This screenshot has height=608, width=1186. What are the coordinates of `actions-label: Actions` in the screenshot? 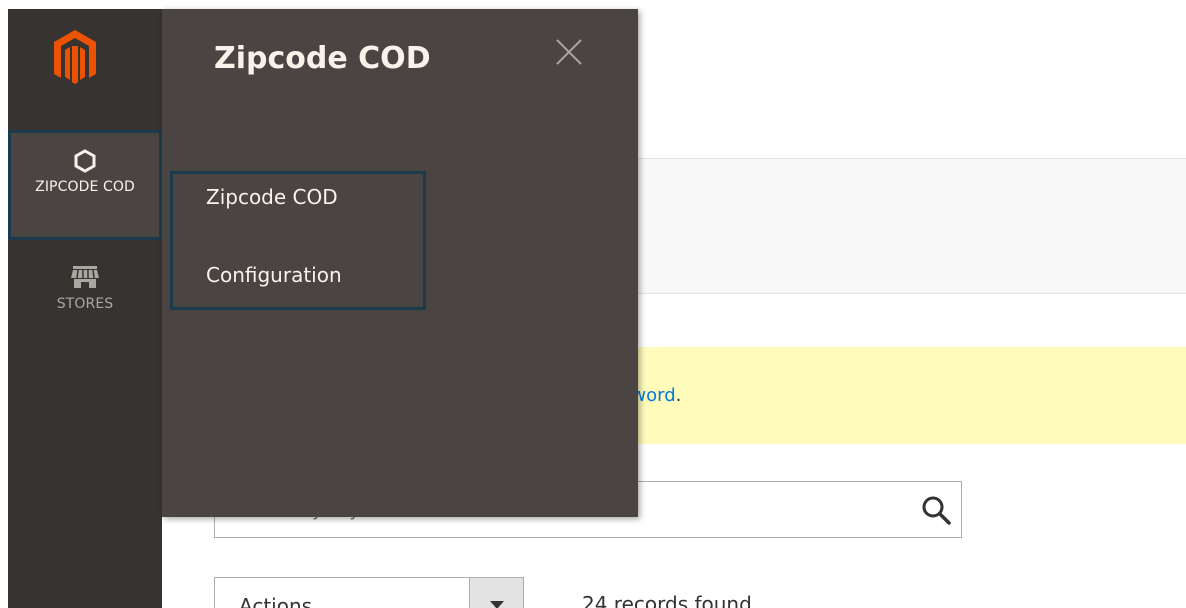 It's located at (276, 601).